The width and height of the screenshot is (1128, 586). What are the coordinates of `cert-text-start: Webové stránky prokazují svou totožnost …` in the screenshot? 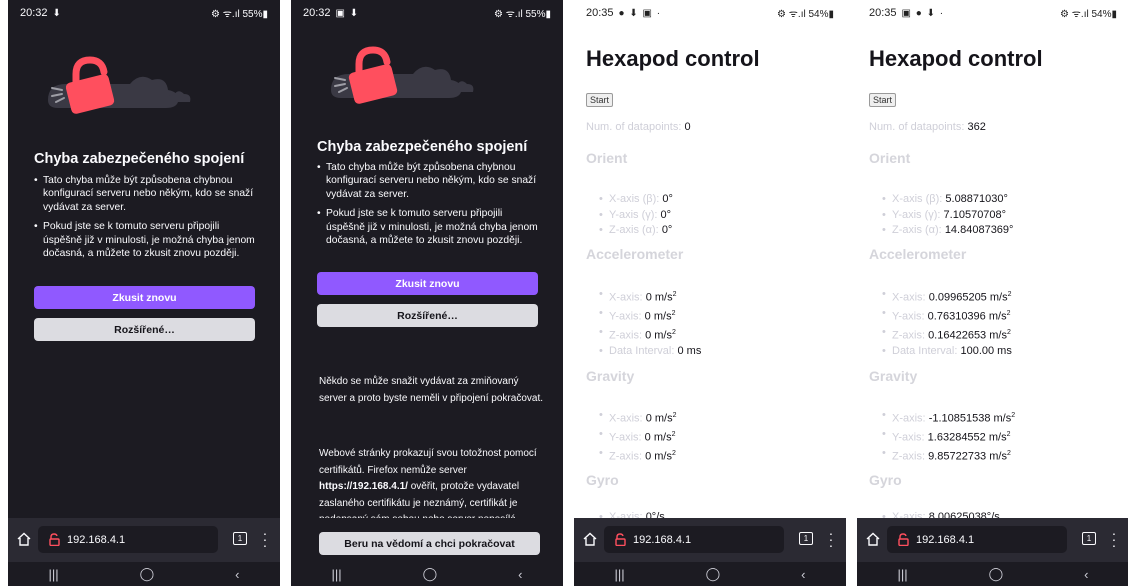 It's located at (428, 462).